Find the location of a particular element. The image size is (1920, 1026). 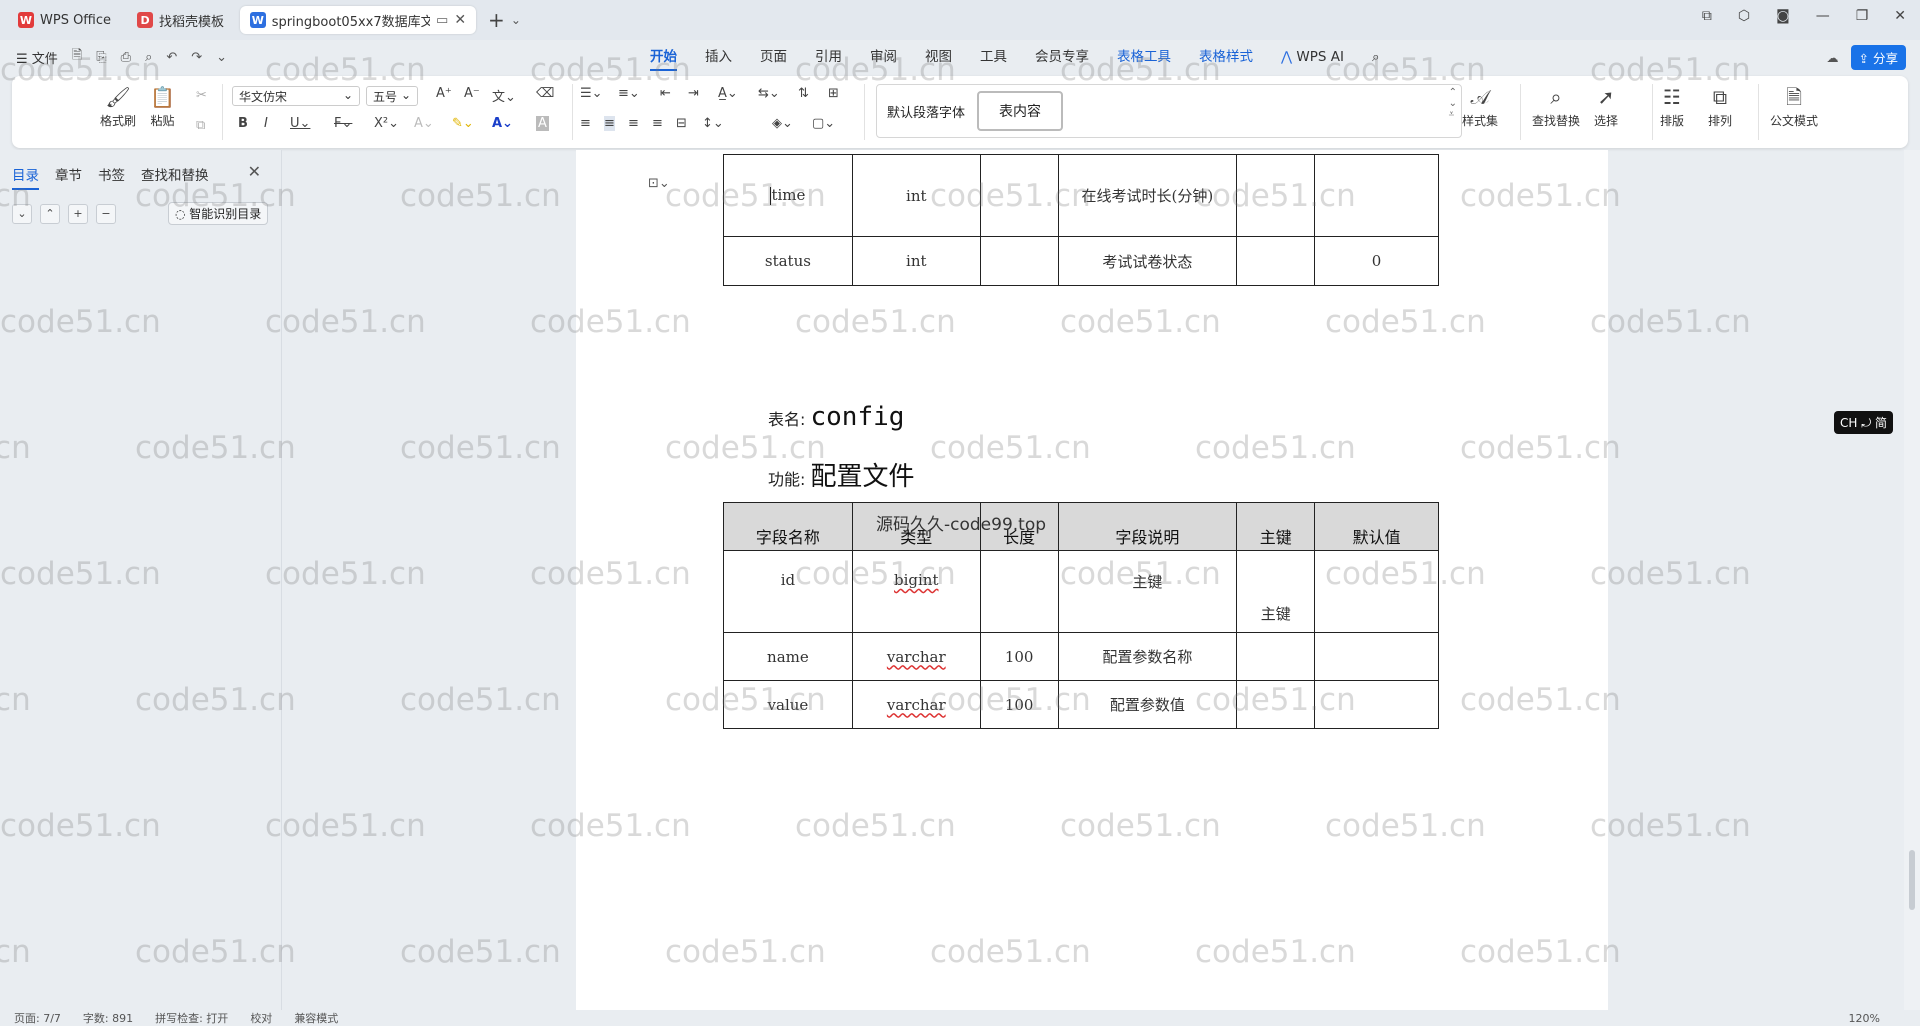

strikethrough-icon: F⌄ is located at coordinates (343, 123).